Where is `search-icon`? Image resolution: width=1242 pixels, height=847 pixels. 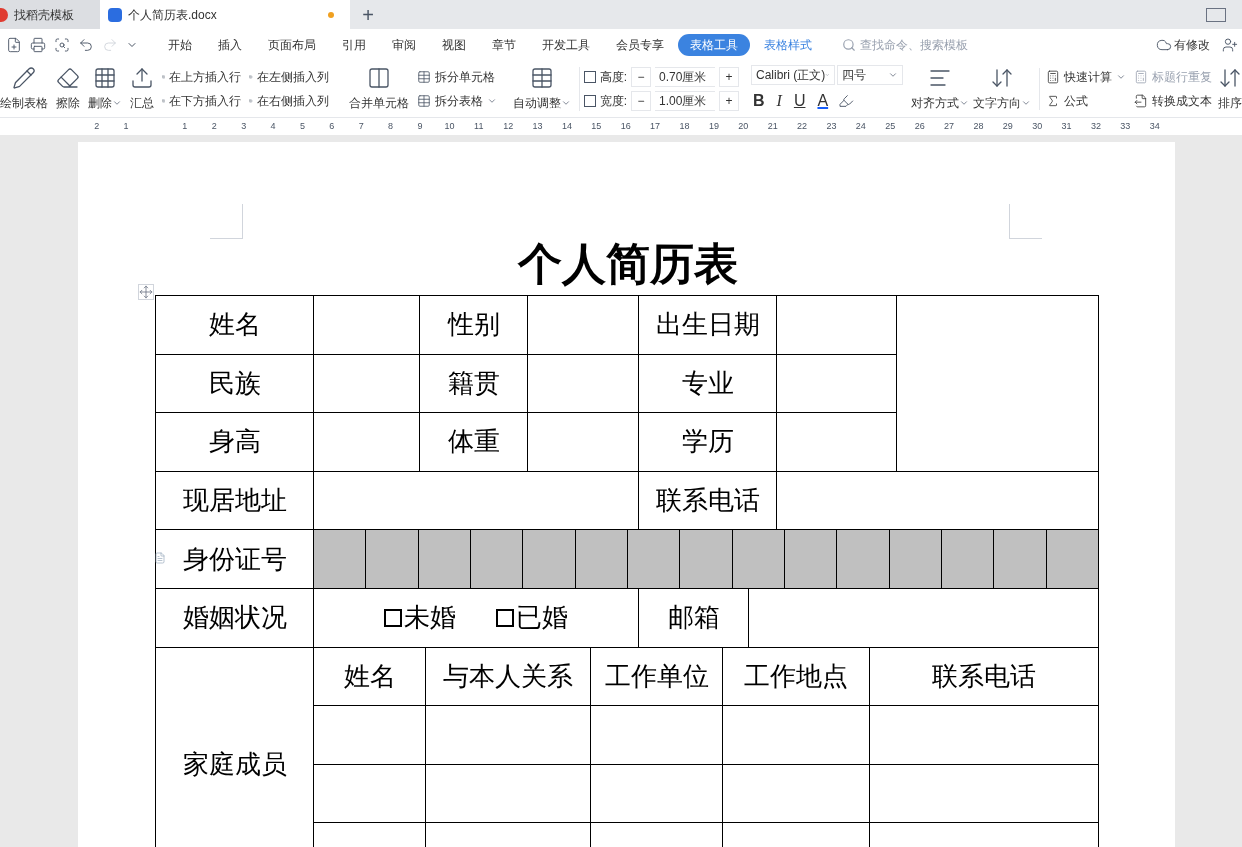 search-icon is located at coordinates (849, 45).